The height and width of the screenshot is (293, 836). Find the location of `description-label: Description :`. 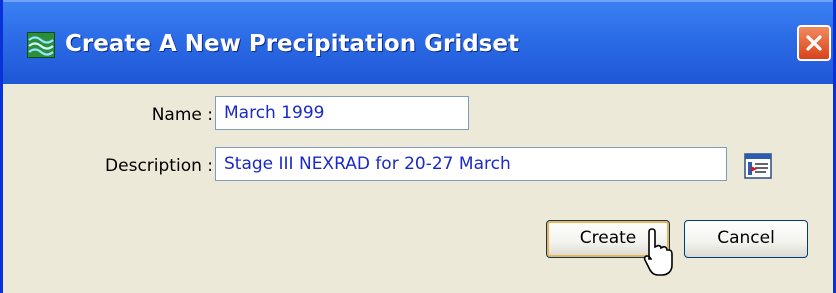

description-label: Description : is located at coordinates (159, 166).